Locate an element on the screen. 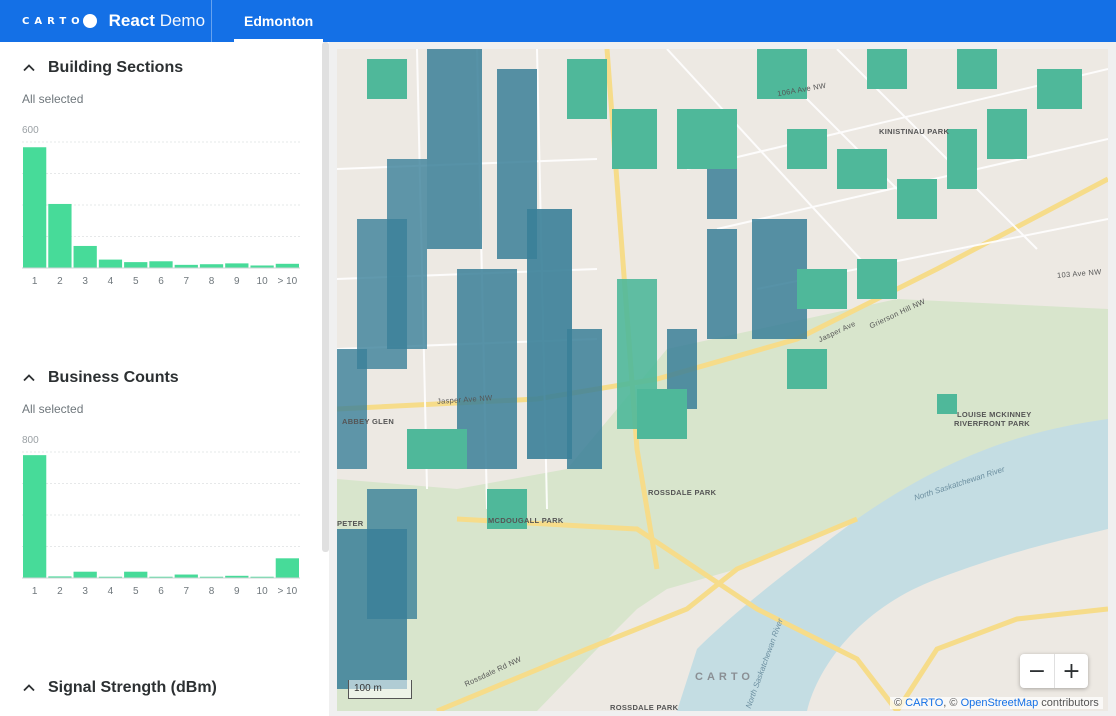  carto-logo: CARTO is located at coordinates (59, 21).